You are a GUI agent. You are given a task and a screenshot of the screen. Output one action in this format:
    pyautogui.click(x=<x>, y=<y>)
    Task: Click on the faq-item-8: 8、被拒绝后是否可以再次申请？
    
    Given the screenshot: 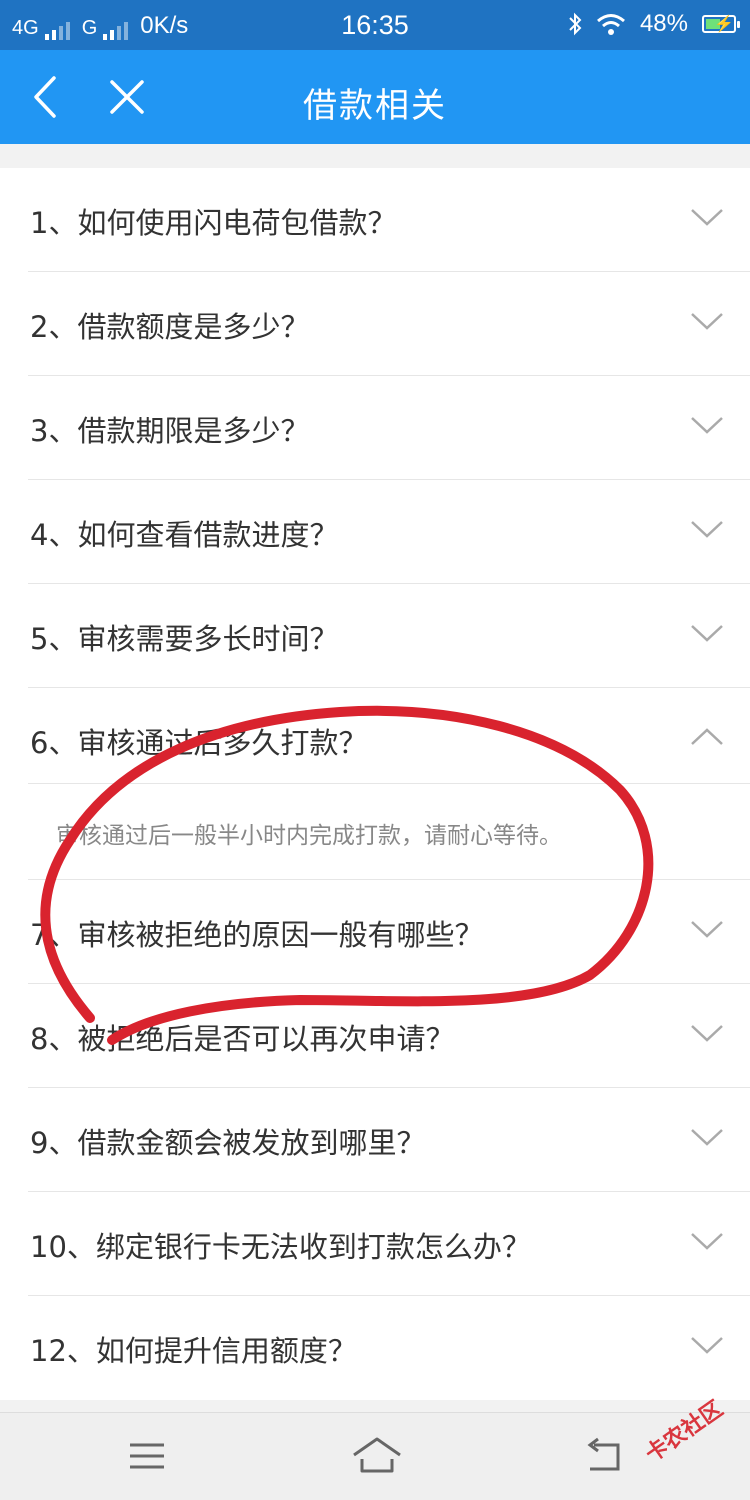 What is the action you would take?
    pyautogui.click(x=389, y=1036)
    